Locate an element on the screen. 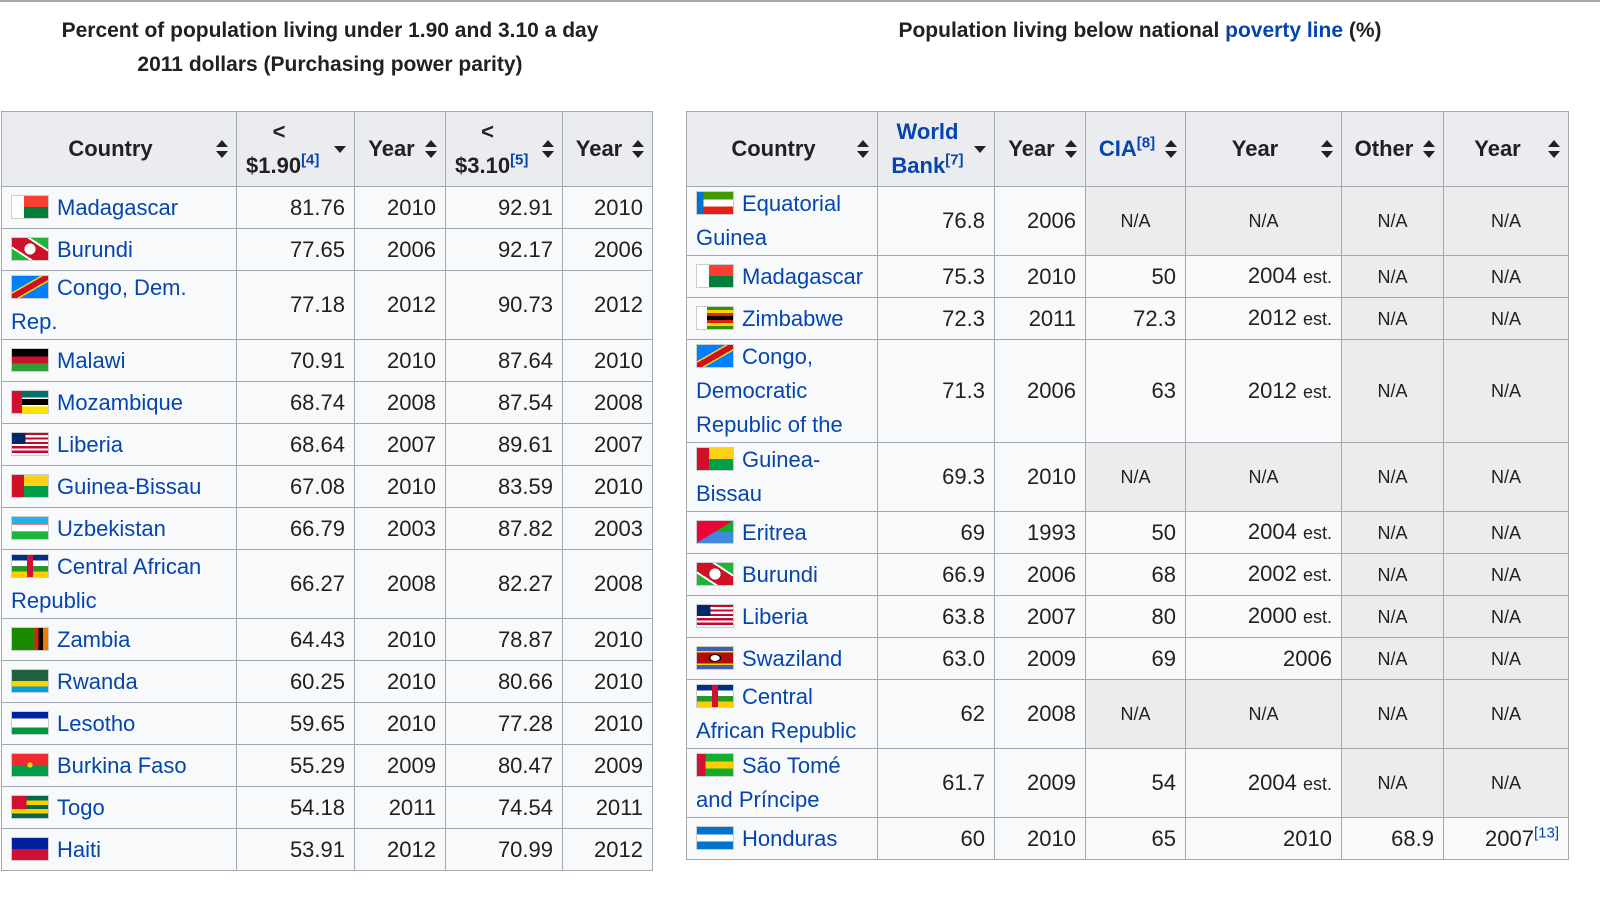 Image resolution: width=1600 pixels, height=907 pixels. table-row: Honduras 60 2010 65 2010 68.9 2007[13] is located at coordinates (1127, 838).